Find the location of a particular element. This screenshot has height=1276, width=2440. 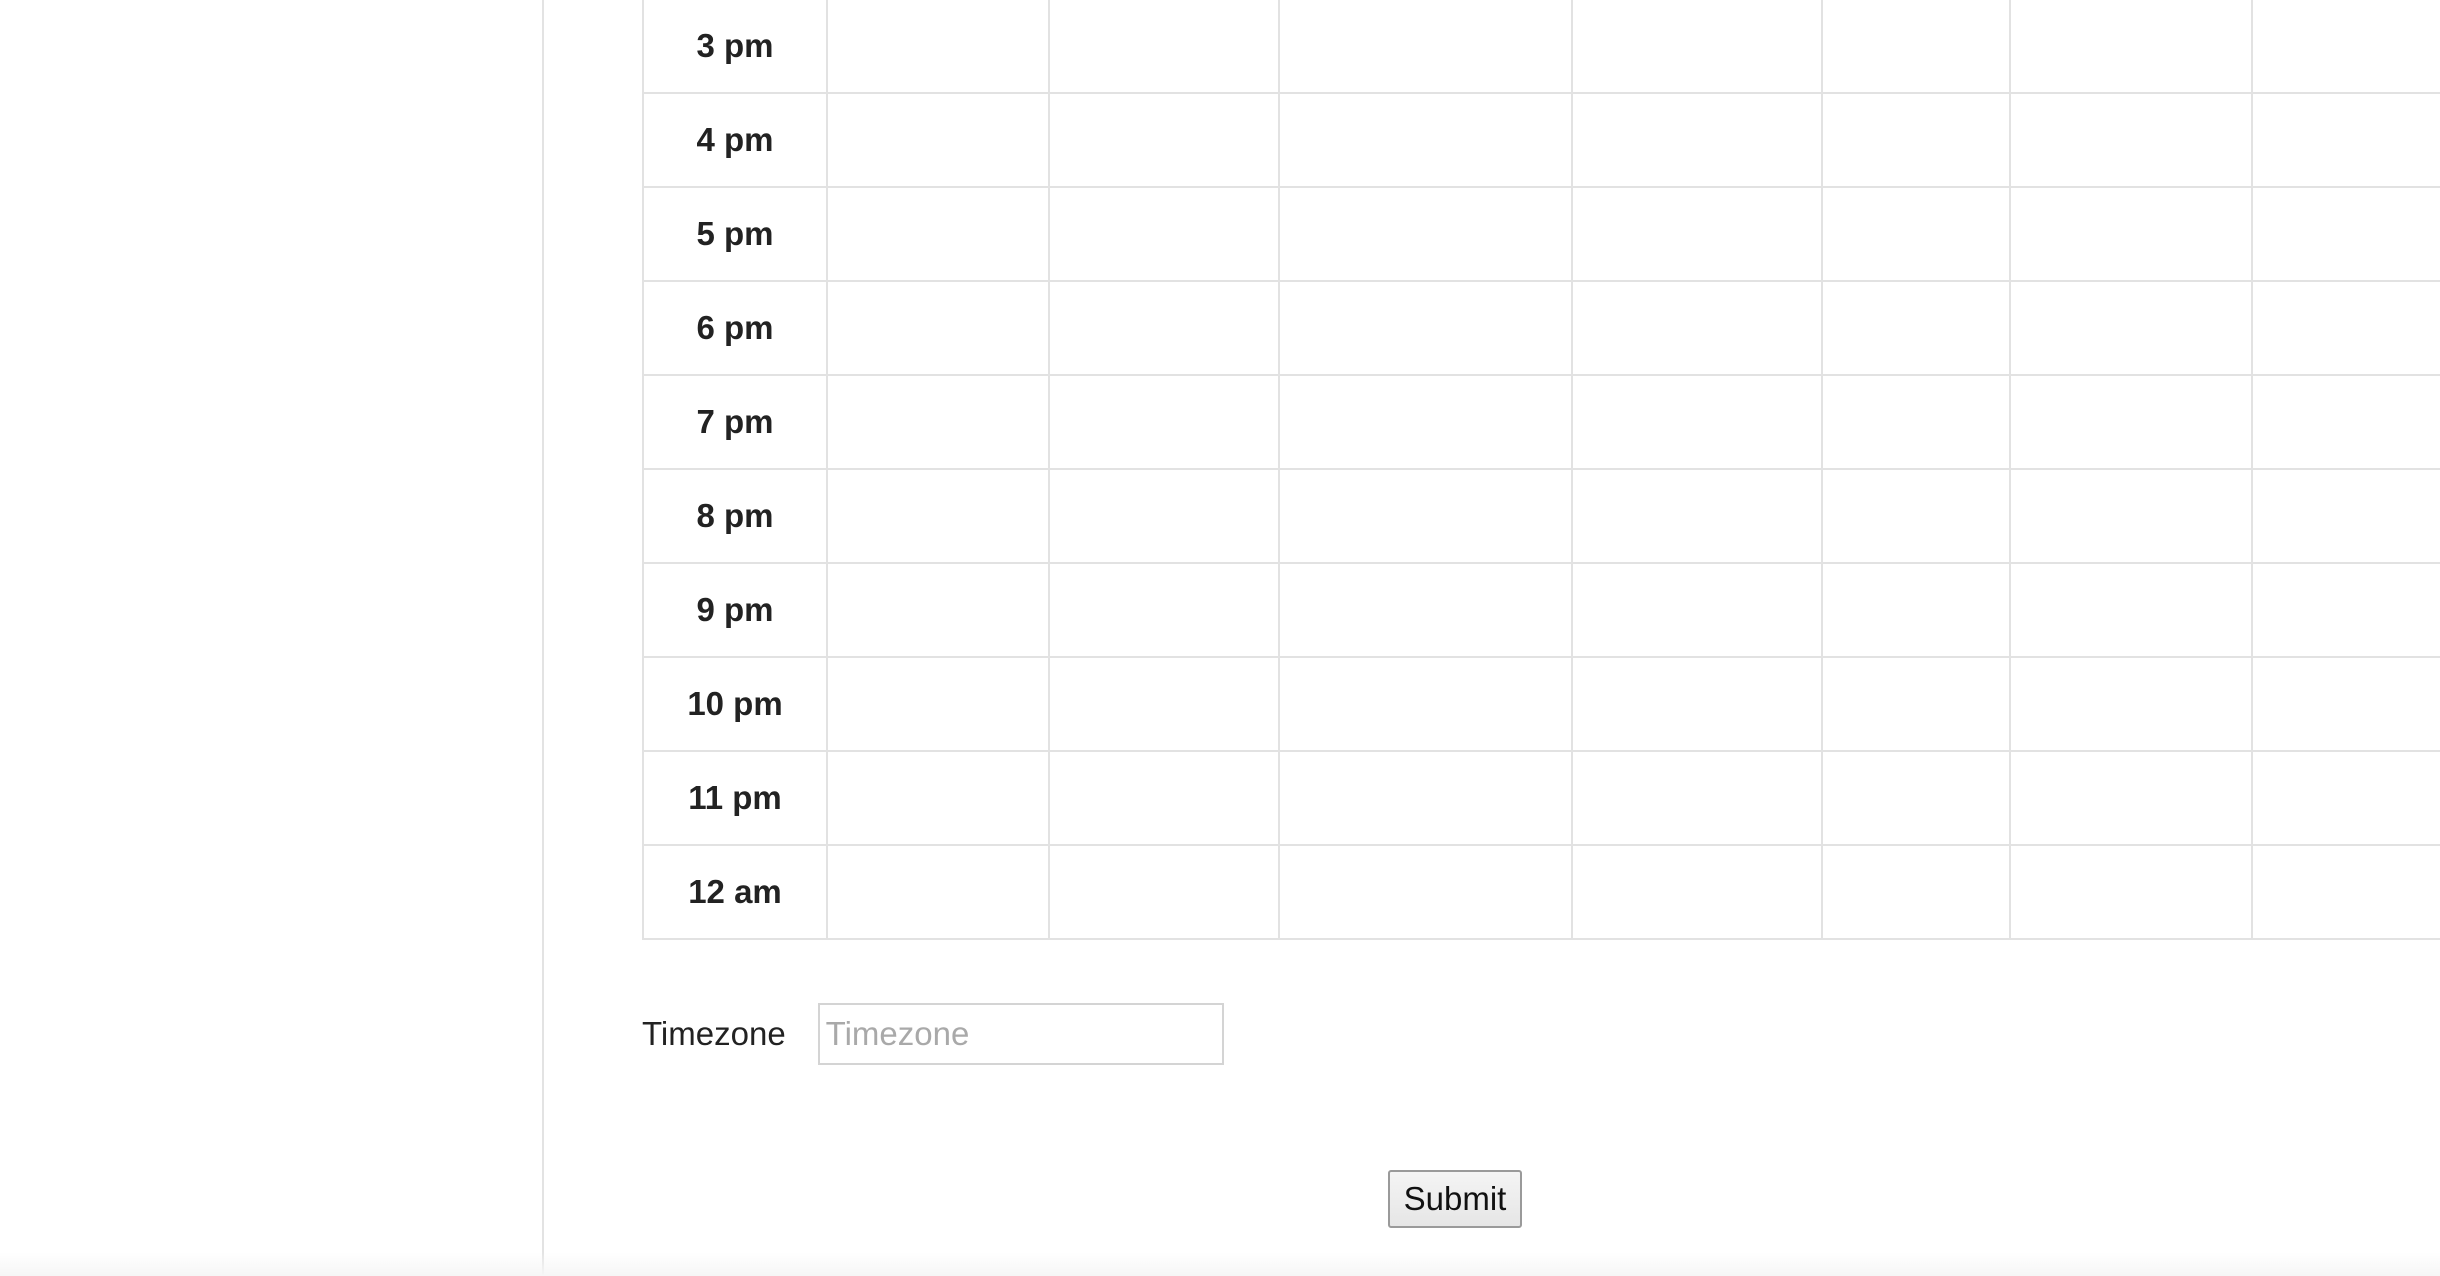

time-label: 11 pm is located at coordinates (735, 798).